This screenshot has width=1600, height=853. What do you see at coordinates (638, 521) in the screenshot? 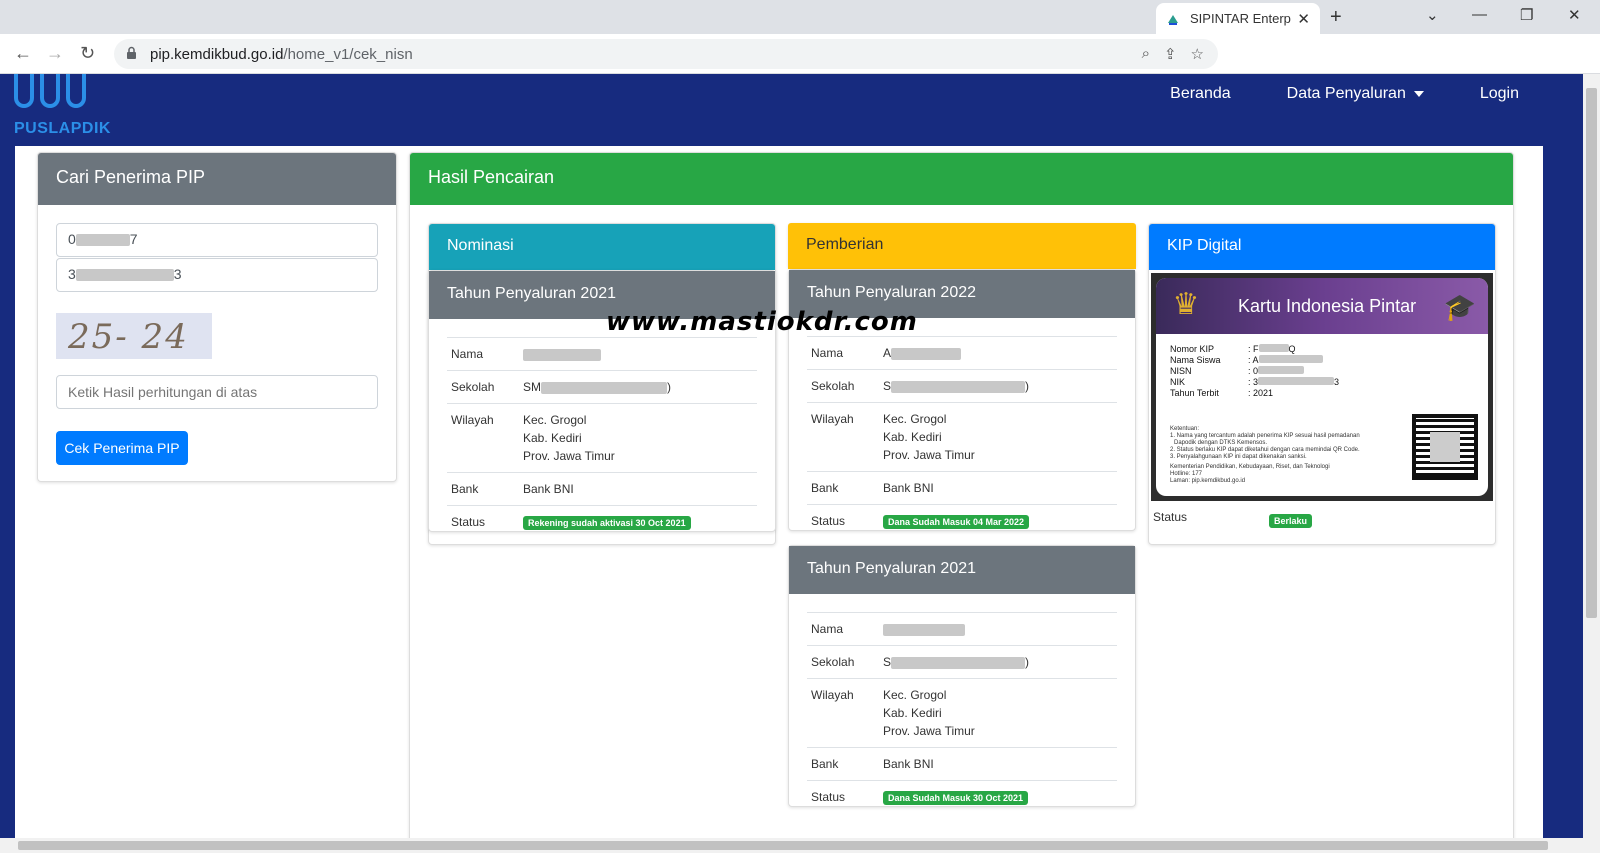
I see `value-status: Rekening sudah aktivasi 30 Oct 2021` at bounding box center [638, 521].